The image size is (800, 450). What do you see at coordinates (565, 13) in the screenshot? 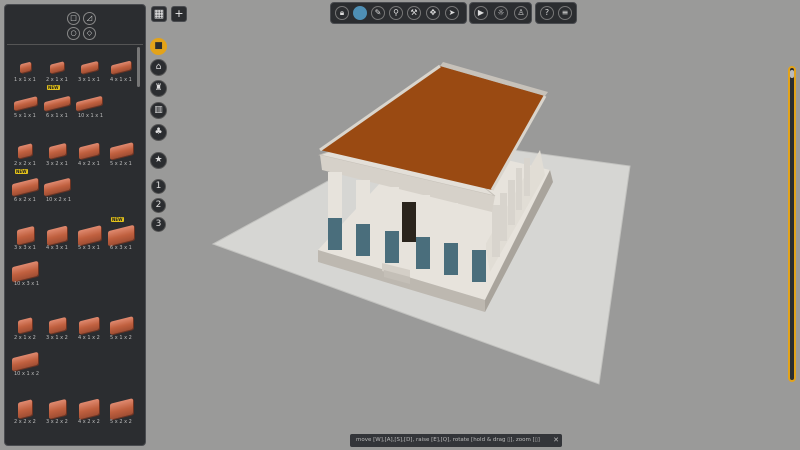
I see `menu-icon: ≡` at bounding box center [565, 13].